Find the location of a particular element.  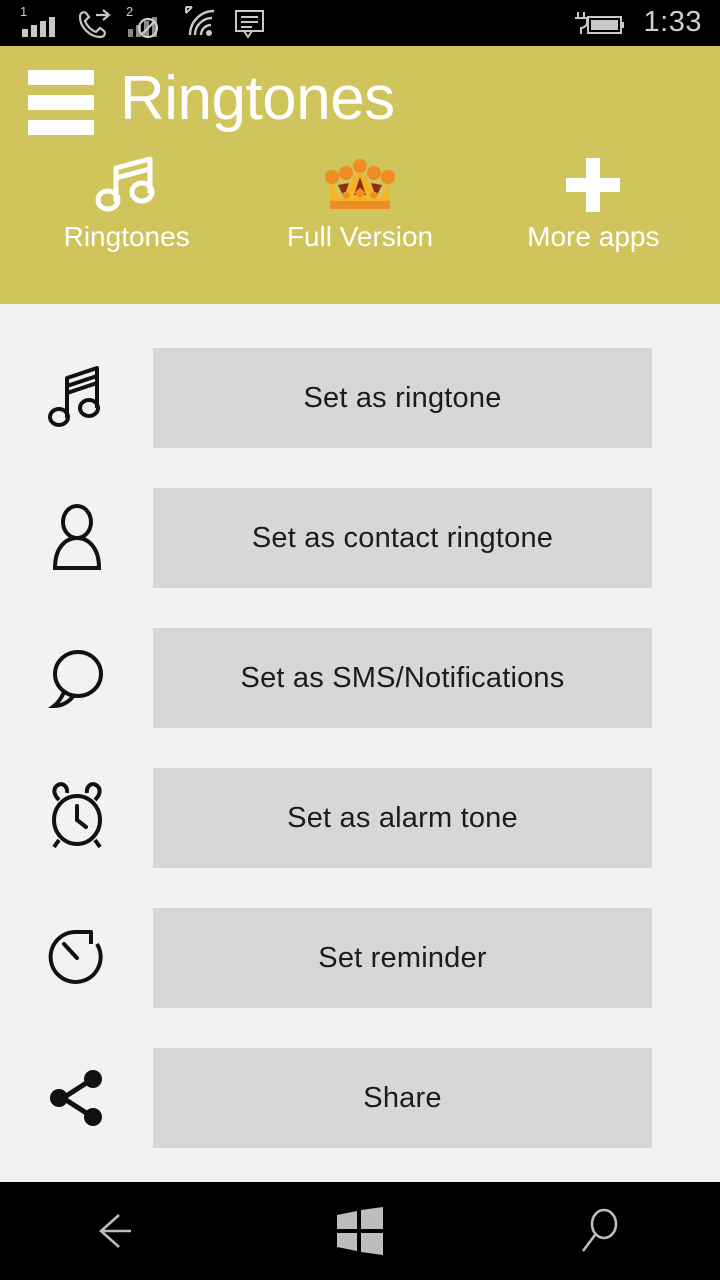

button-label: Set as SMS/Notifications is located at coordinates (402, 677).